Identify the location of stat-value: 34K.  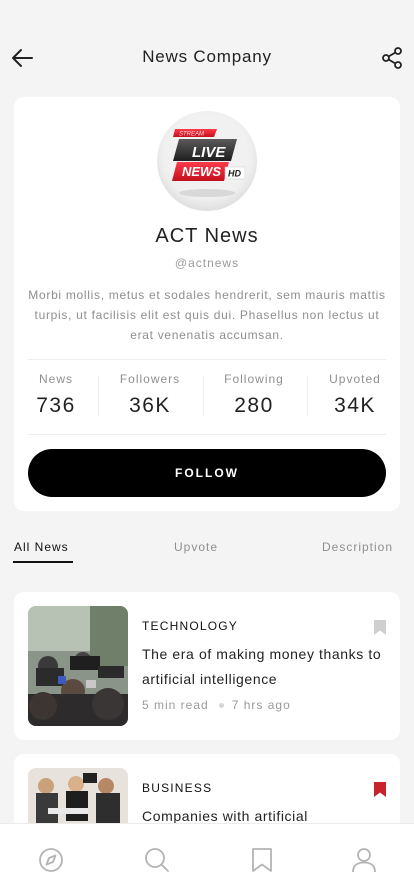
(355, 405).